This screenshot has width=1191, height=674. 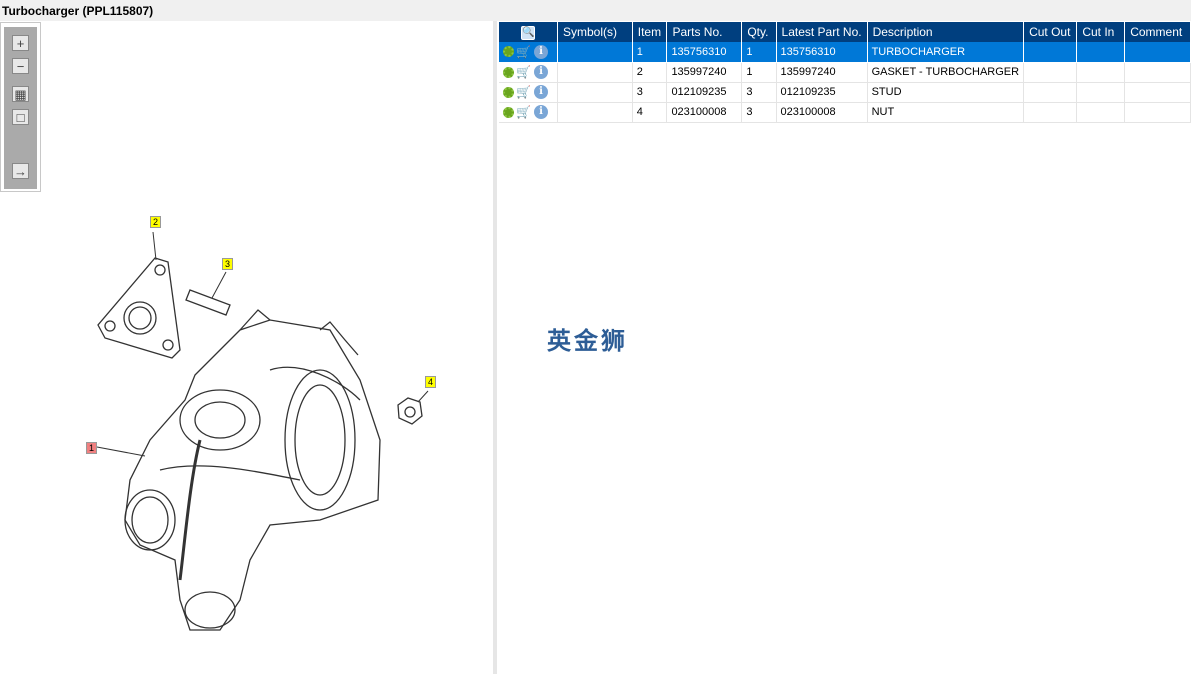 I want to click on fit-all-icon: ▦, so click(x=20, y=94).